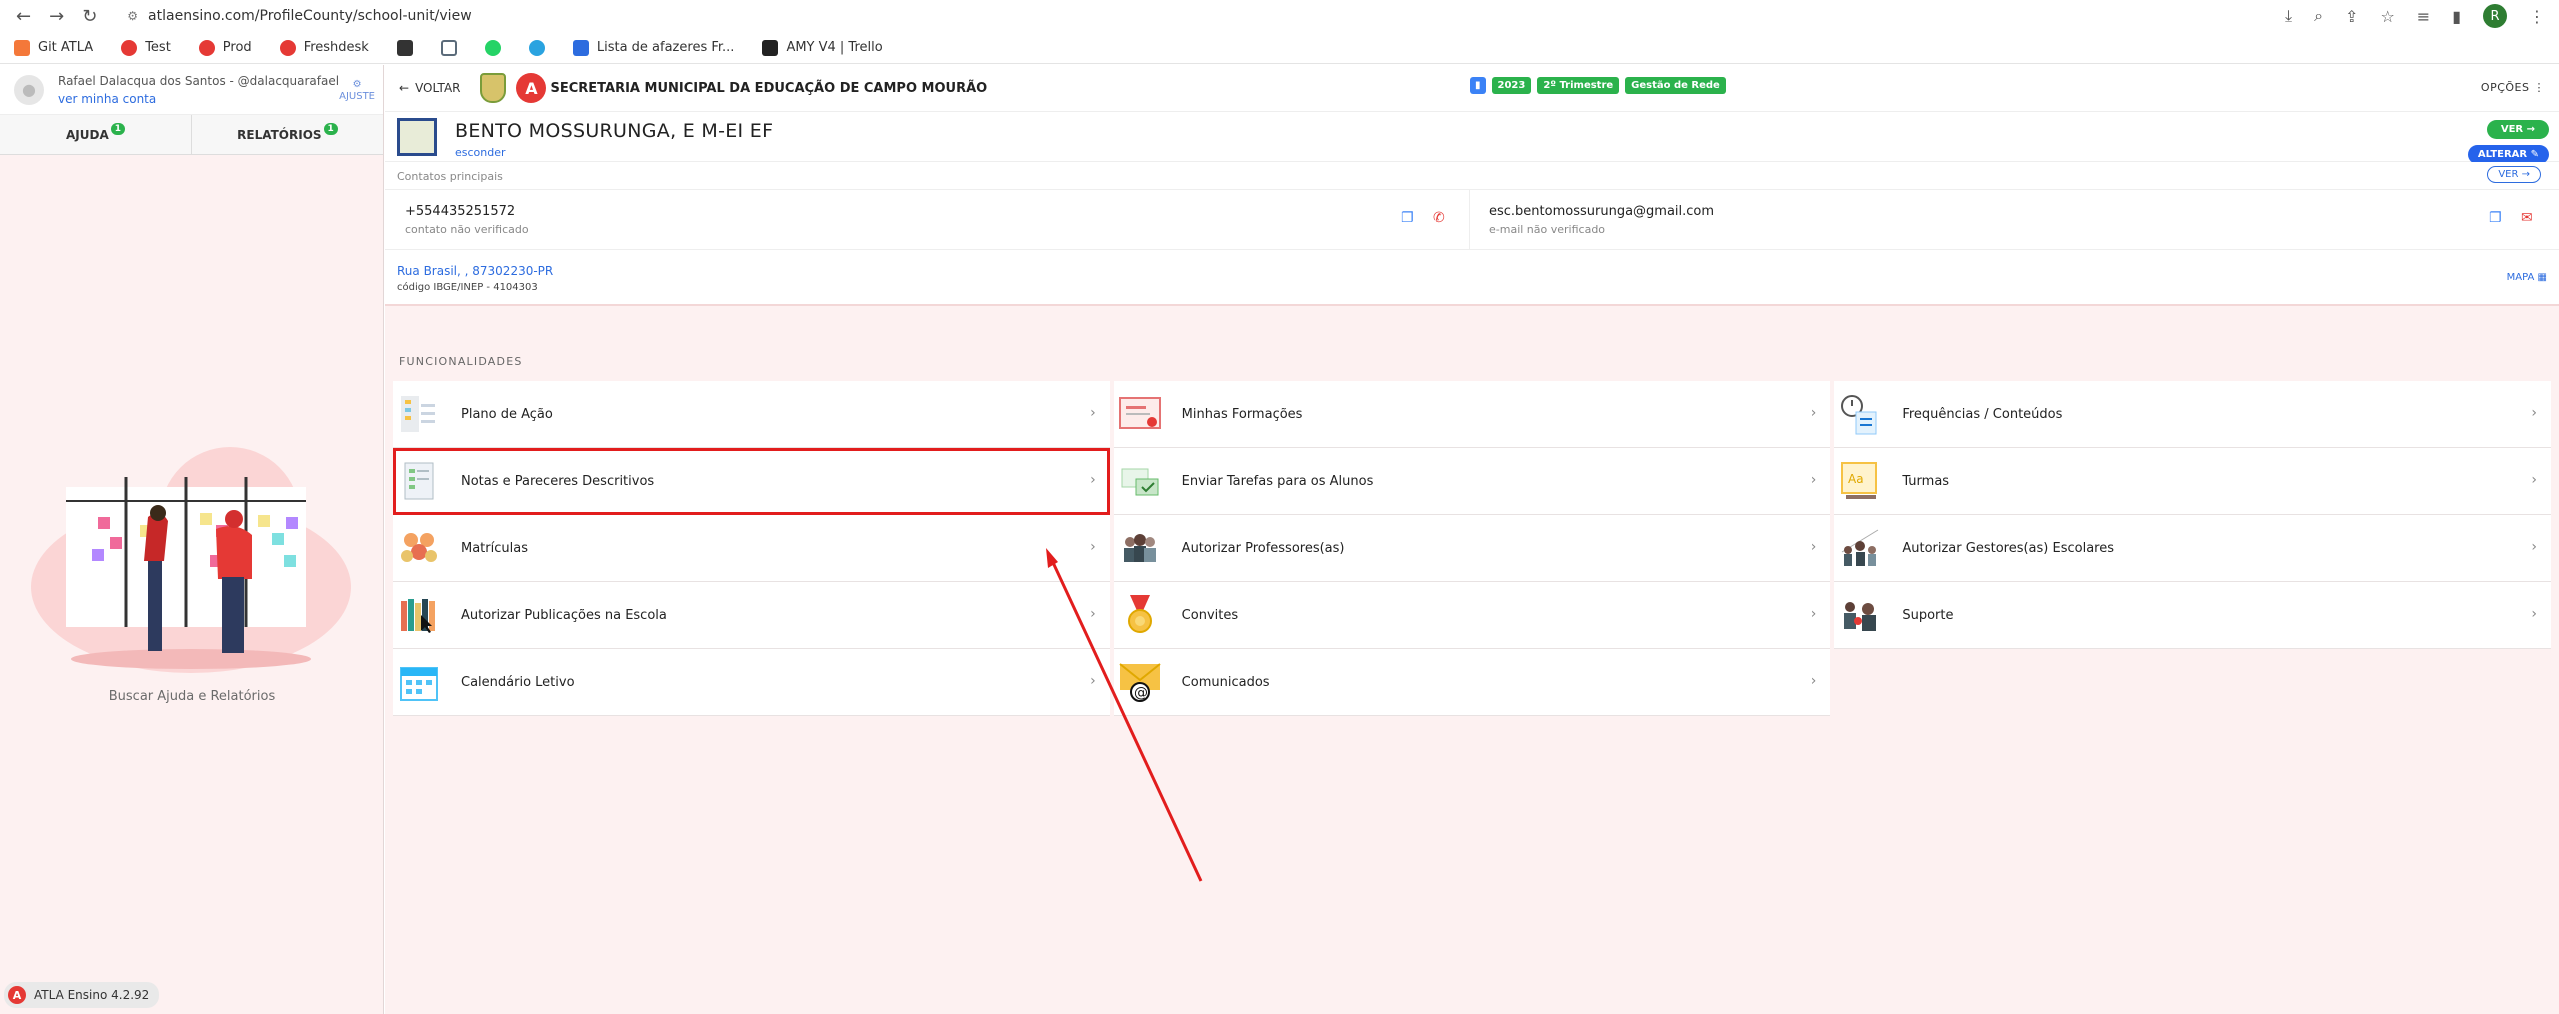 This screenshot has width=2559, height=1014. What do you see at coordinates (2456, 16) in the screenshot?
I see `side-panel-icon: ▮` at bounding box center [2456, 16].